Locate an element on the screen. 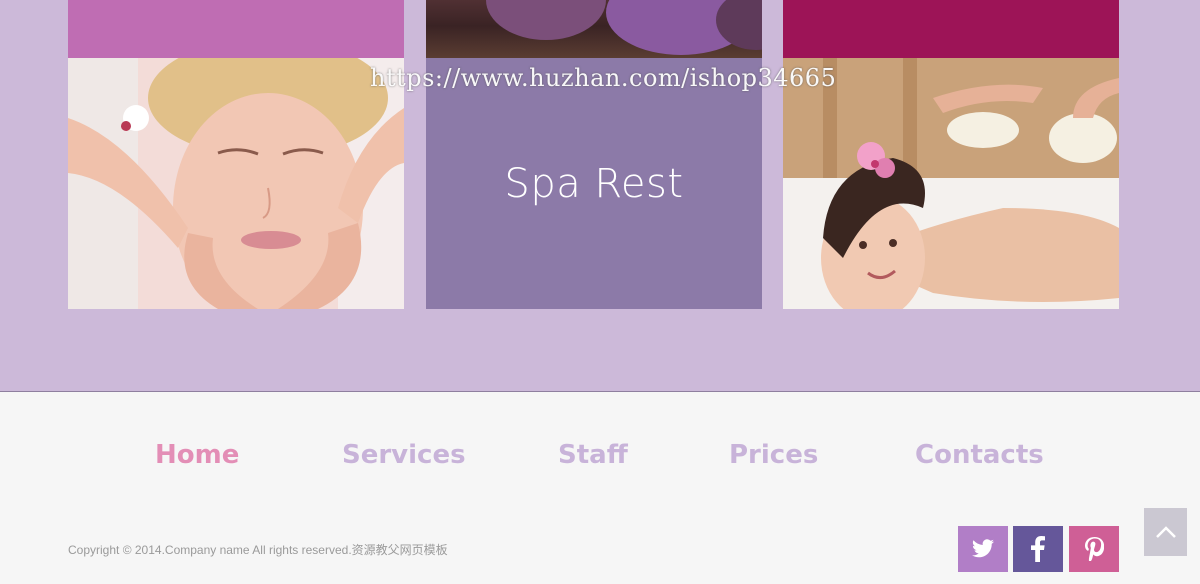 The image size is (1200, 584). spa-rest-panel: Spa Rest is located at coordinates (594, 183).